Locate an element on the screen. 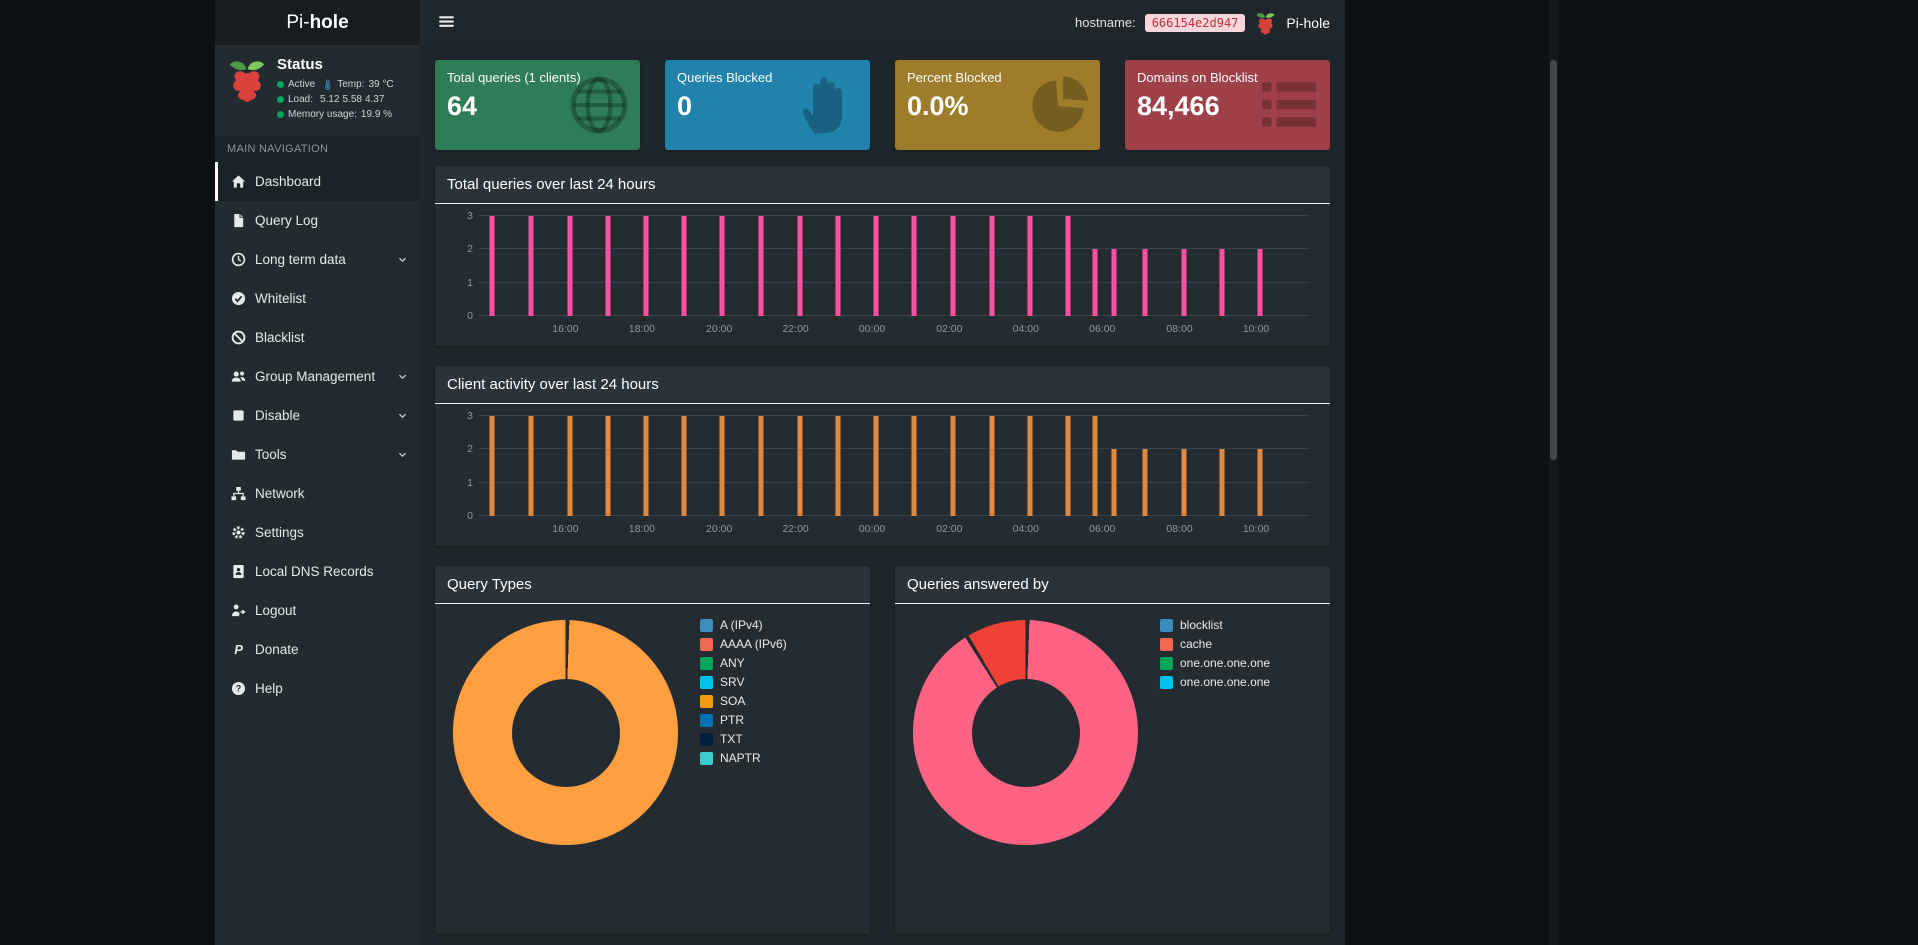 This screenshot has width=1918, height=945. sidebar-item-whitelist: Whitelist is located at coordinates (317, 298).